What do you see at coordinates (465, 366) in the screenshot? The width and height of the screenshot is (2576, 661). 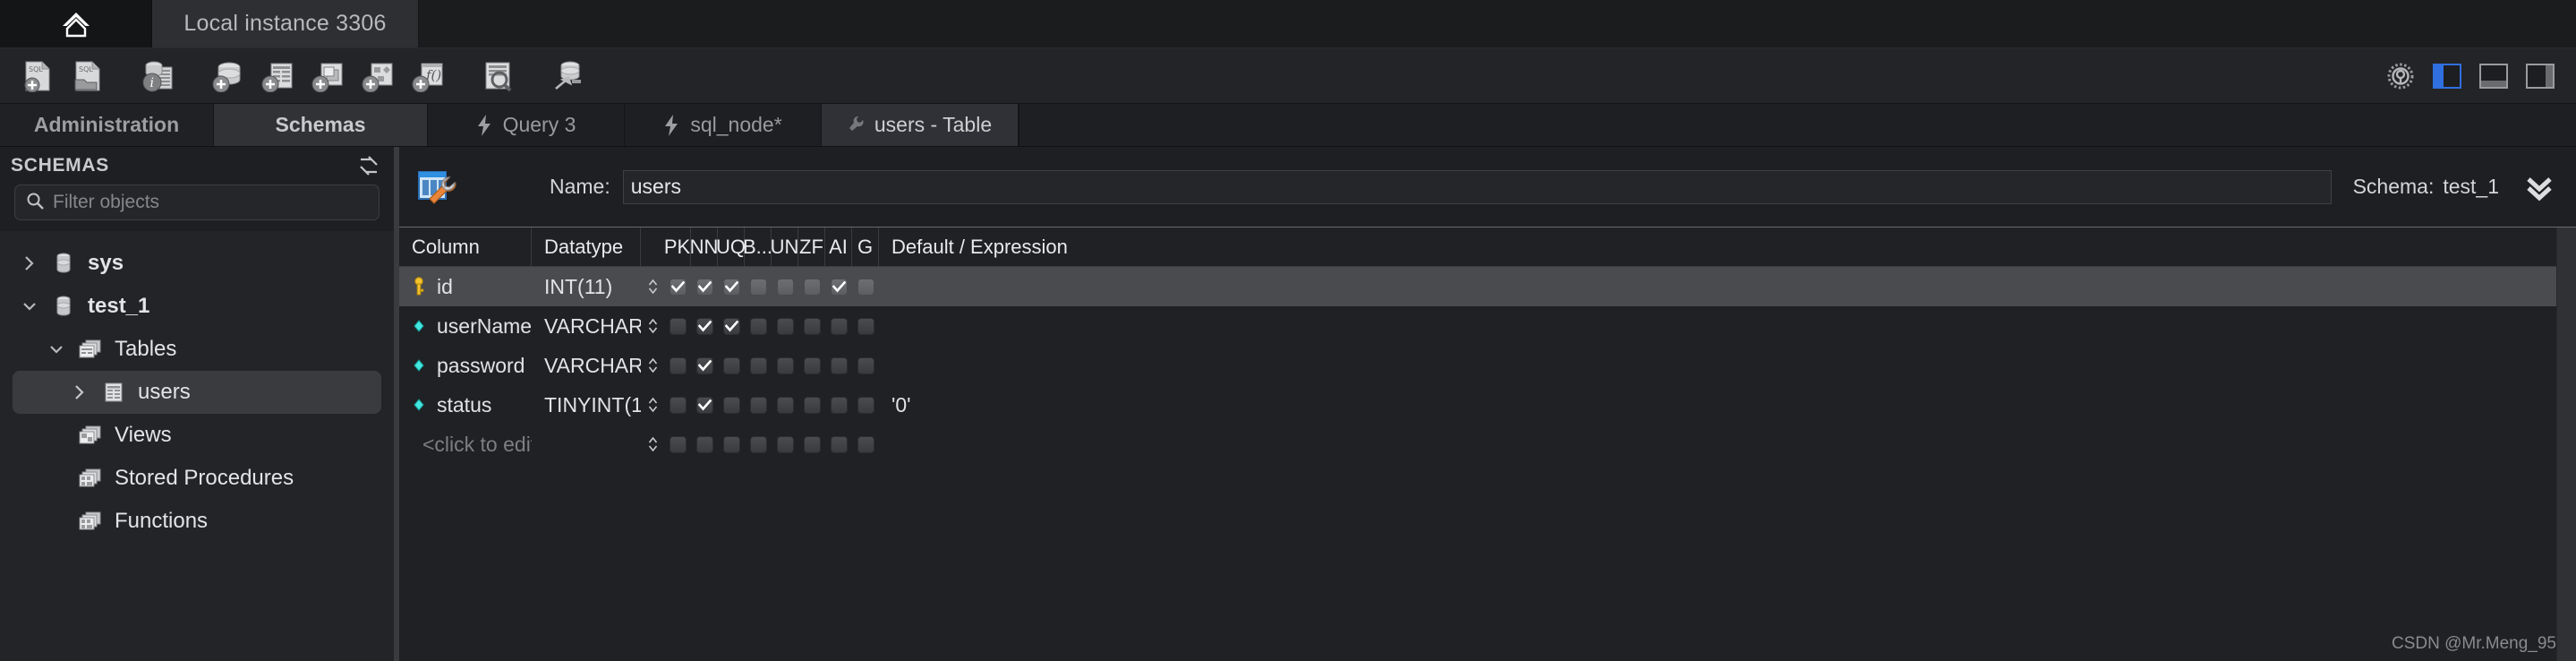 I see `cell-column-name: password` at bounding box center [465, 366].